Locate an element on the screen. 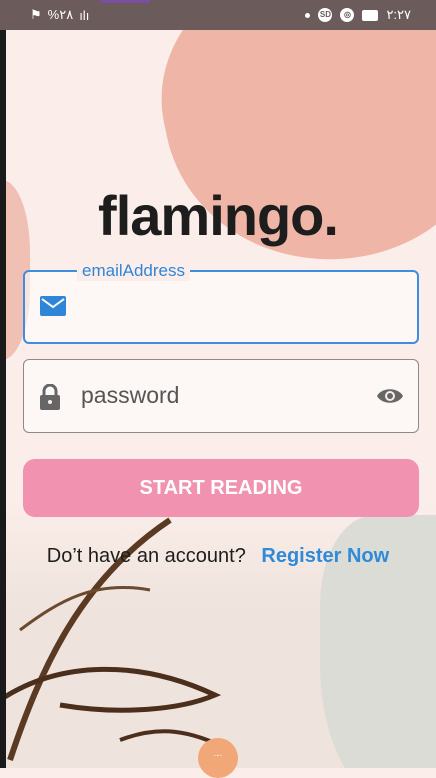 The width and height of the screenshot is (436, 778). battery-percent: %٢٨ is located at coordinates (60, 14).